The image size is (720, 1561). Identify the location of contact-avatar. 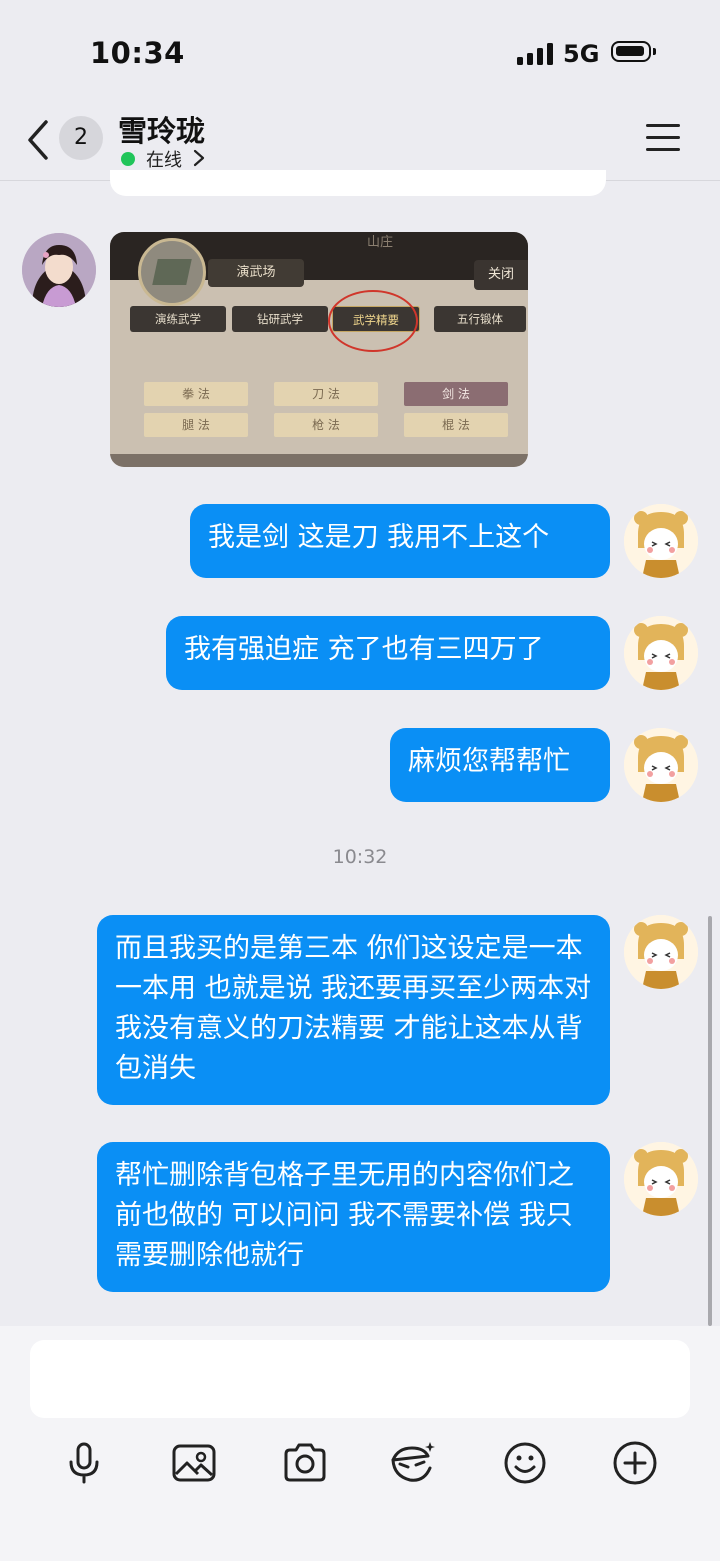
(59, 270).